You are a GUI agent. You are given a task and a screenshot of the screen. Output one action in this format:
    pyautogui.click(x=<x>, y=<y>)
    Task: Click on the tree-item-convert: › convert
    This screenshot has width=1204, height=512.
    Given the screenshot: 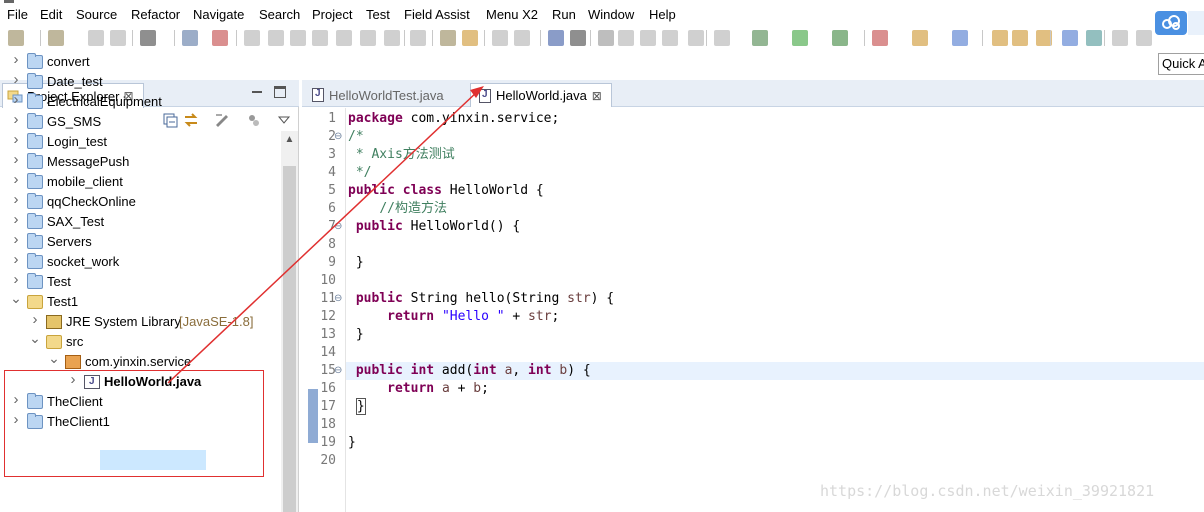 What is the action you would take?
    pyautogui.click(x=140, y=62)
    